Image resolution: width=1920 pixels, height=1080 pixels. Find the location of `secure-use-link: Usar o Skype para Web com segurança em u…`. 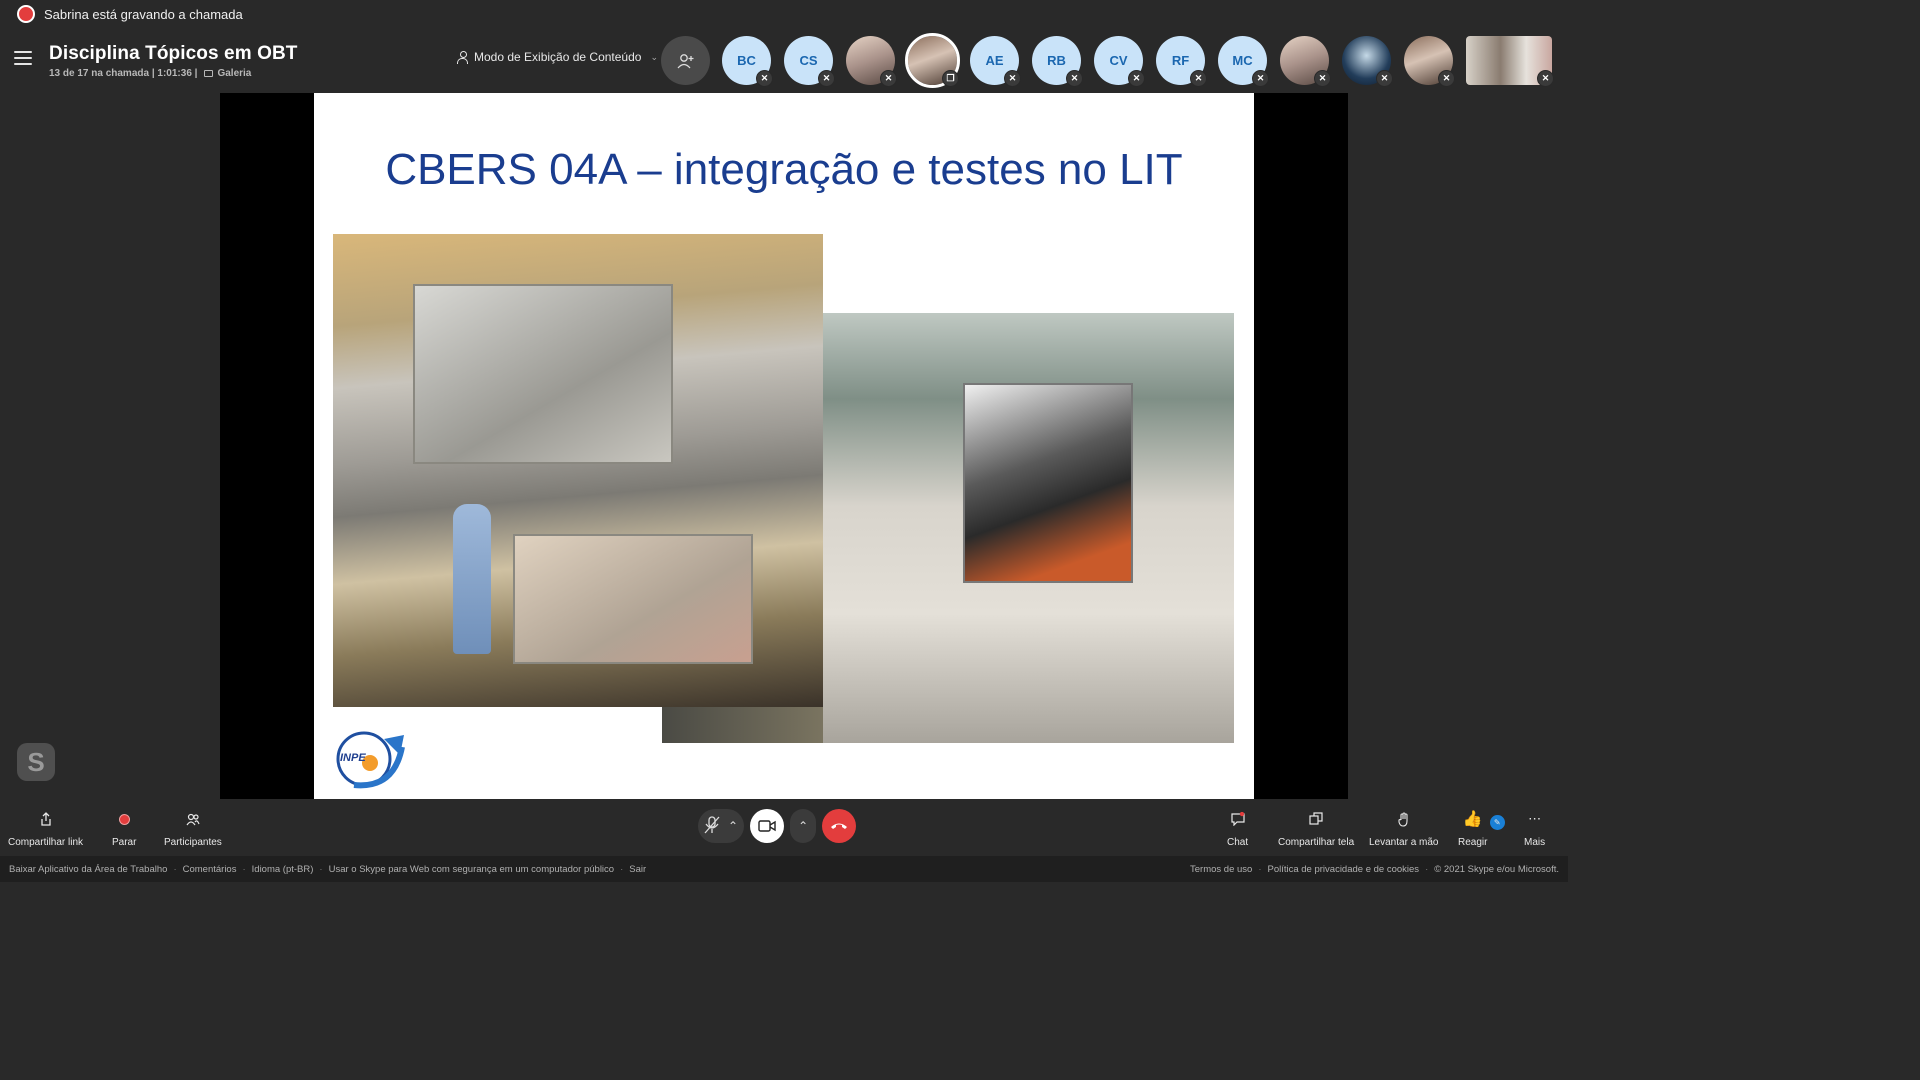

secure-use-link: Usar o Skype para Web com segurança em u… is located at coordinates (472, 869).